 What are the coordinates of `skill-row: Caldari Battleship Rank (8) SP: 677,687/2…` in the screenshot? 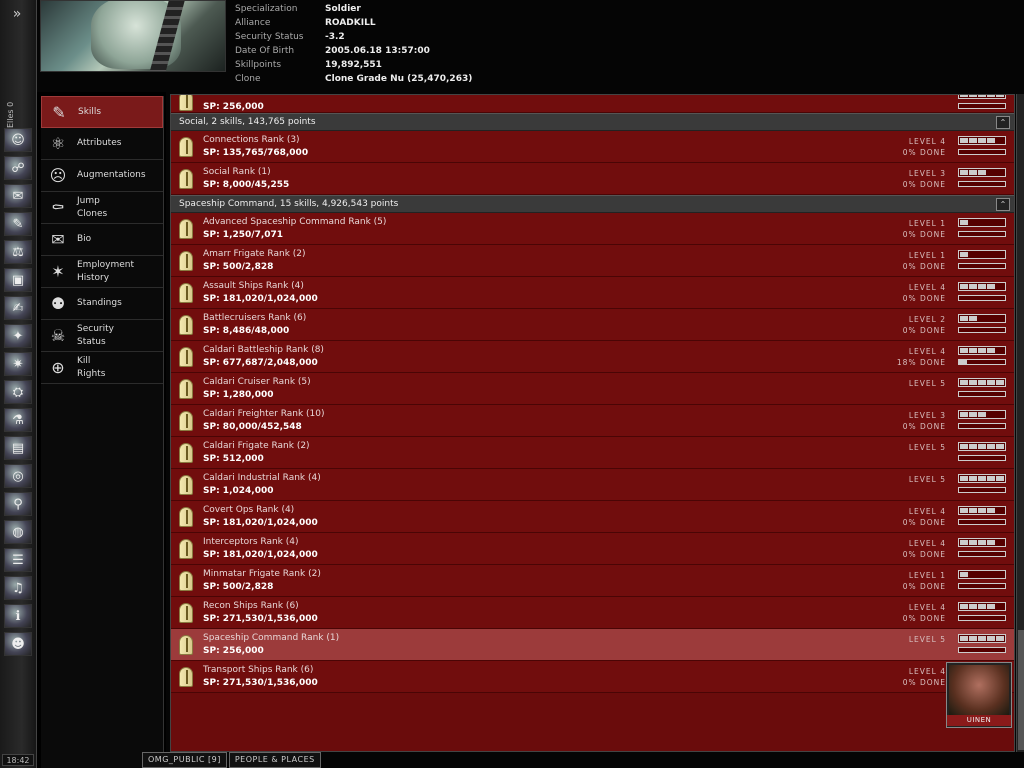 It's located at (592, 357).